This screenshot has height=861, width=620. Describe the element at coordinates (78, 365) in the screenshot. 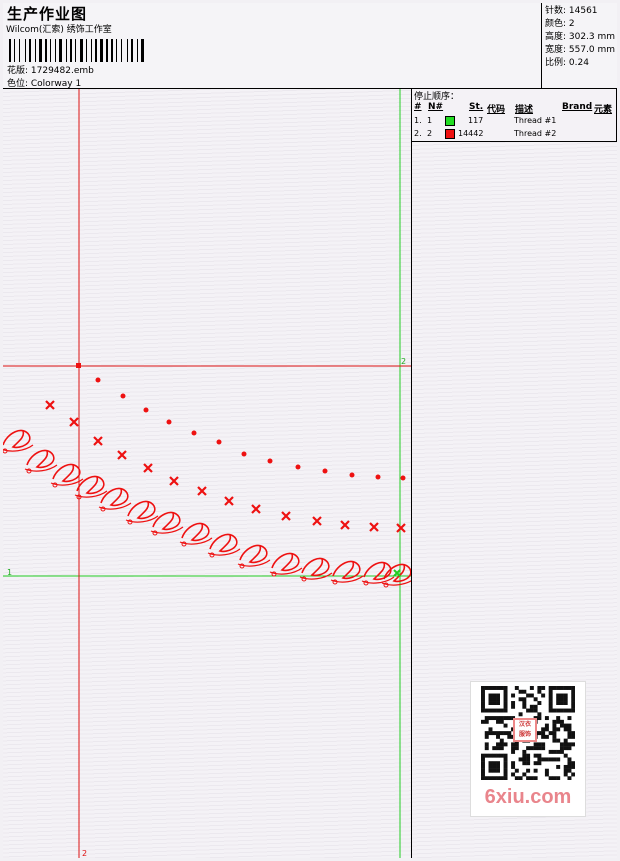

I see `origin-marker` at that location.